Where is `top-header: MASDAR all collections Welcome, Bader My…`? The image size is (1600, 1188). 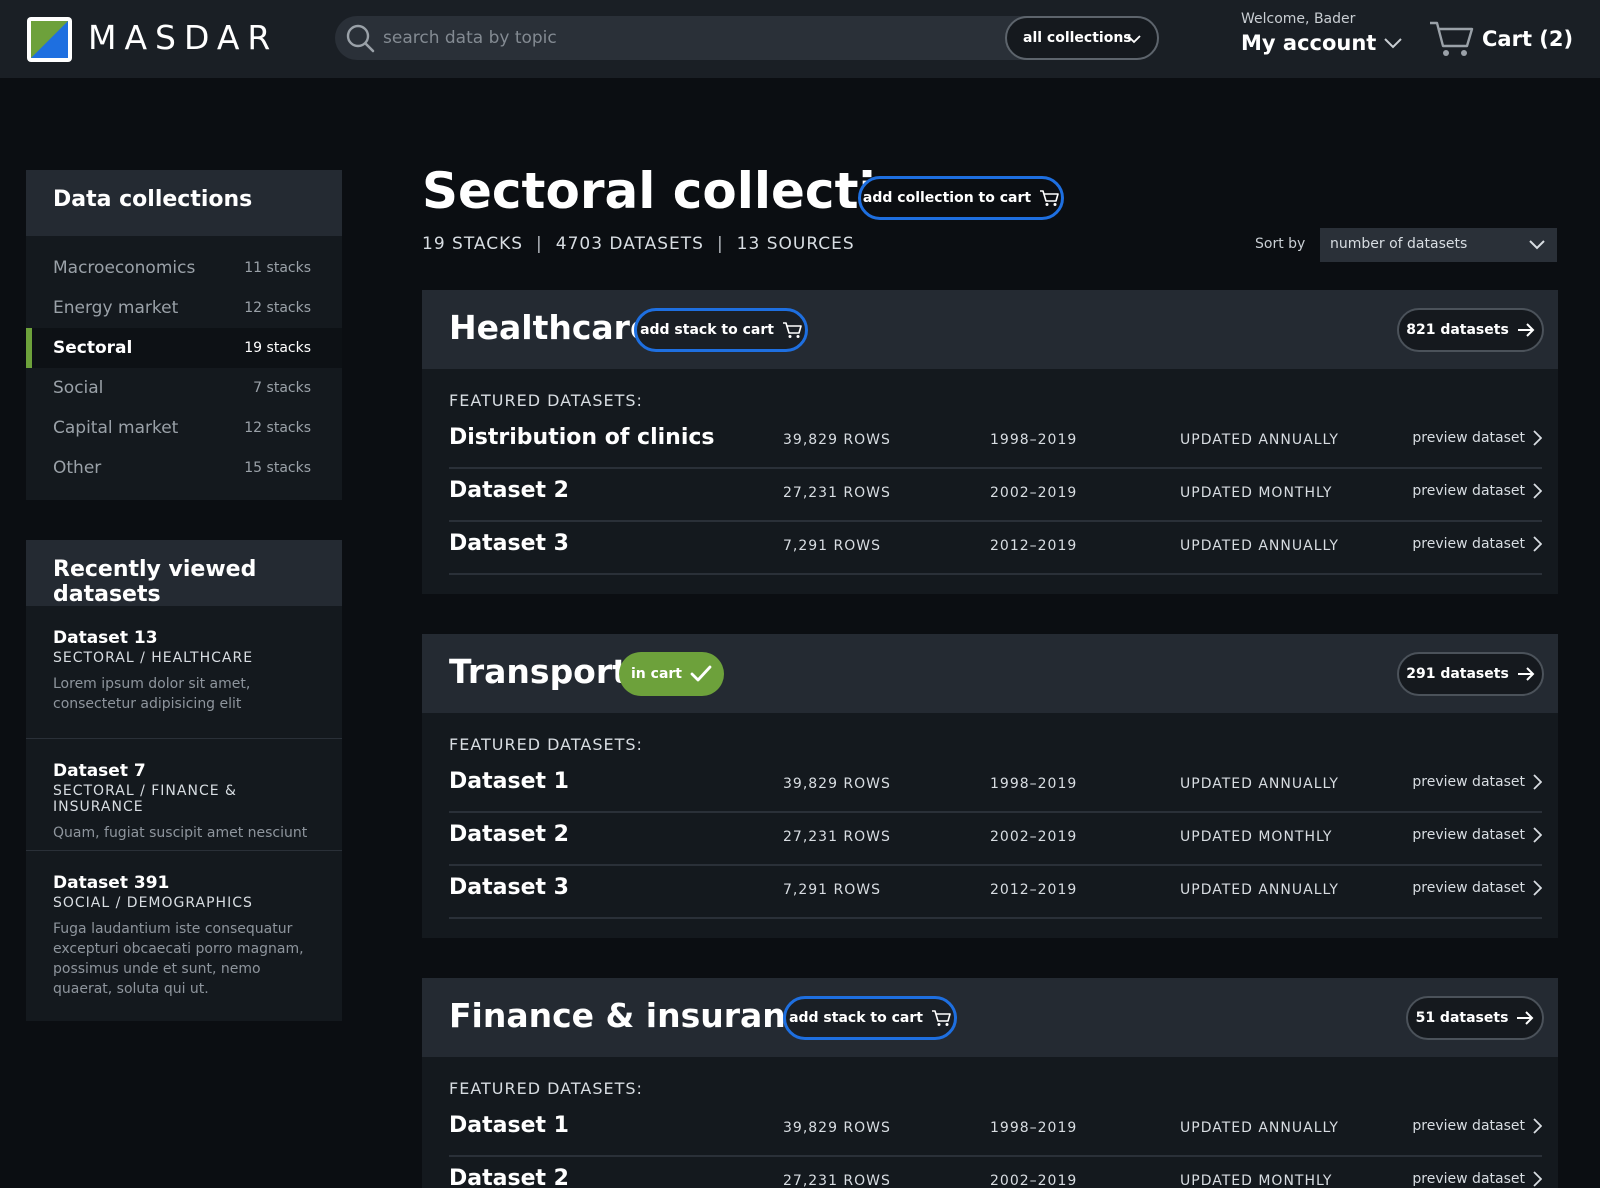 top-header: MASDAR all collections Welcome, Bader My… is located at coordinates (800, 39).